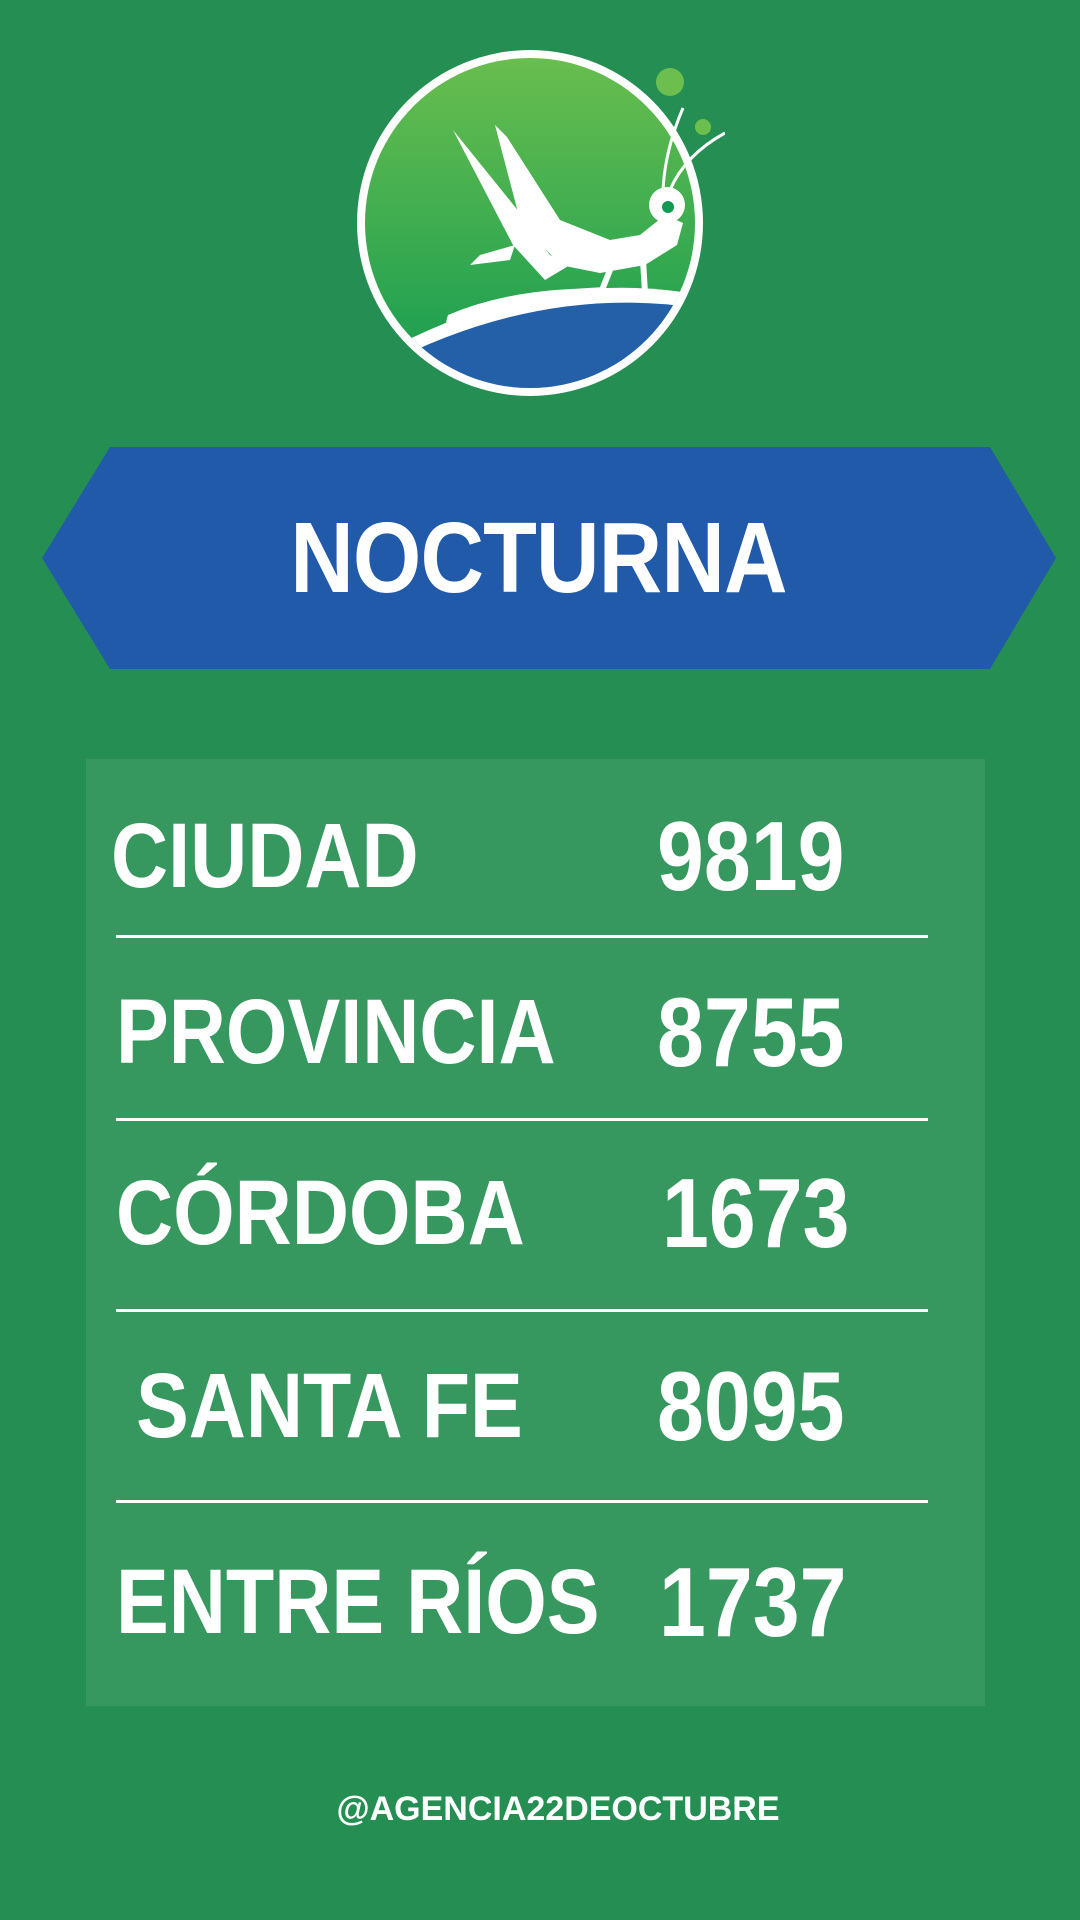 This screenshot has height=1920, width=1080. Describe the element at coordinates (320, 1213) in the screenshot. I see `location-name: CÓRDOBA` at that location.